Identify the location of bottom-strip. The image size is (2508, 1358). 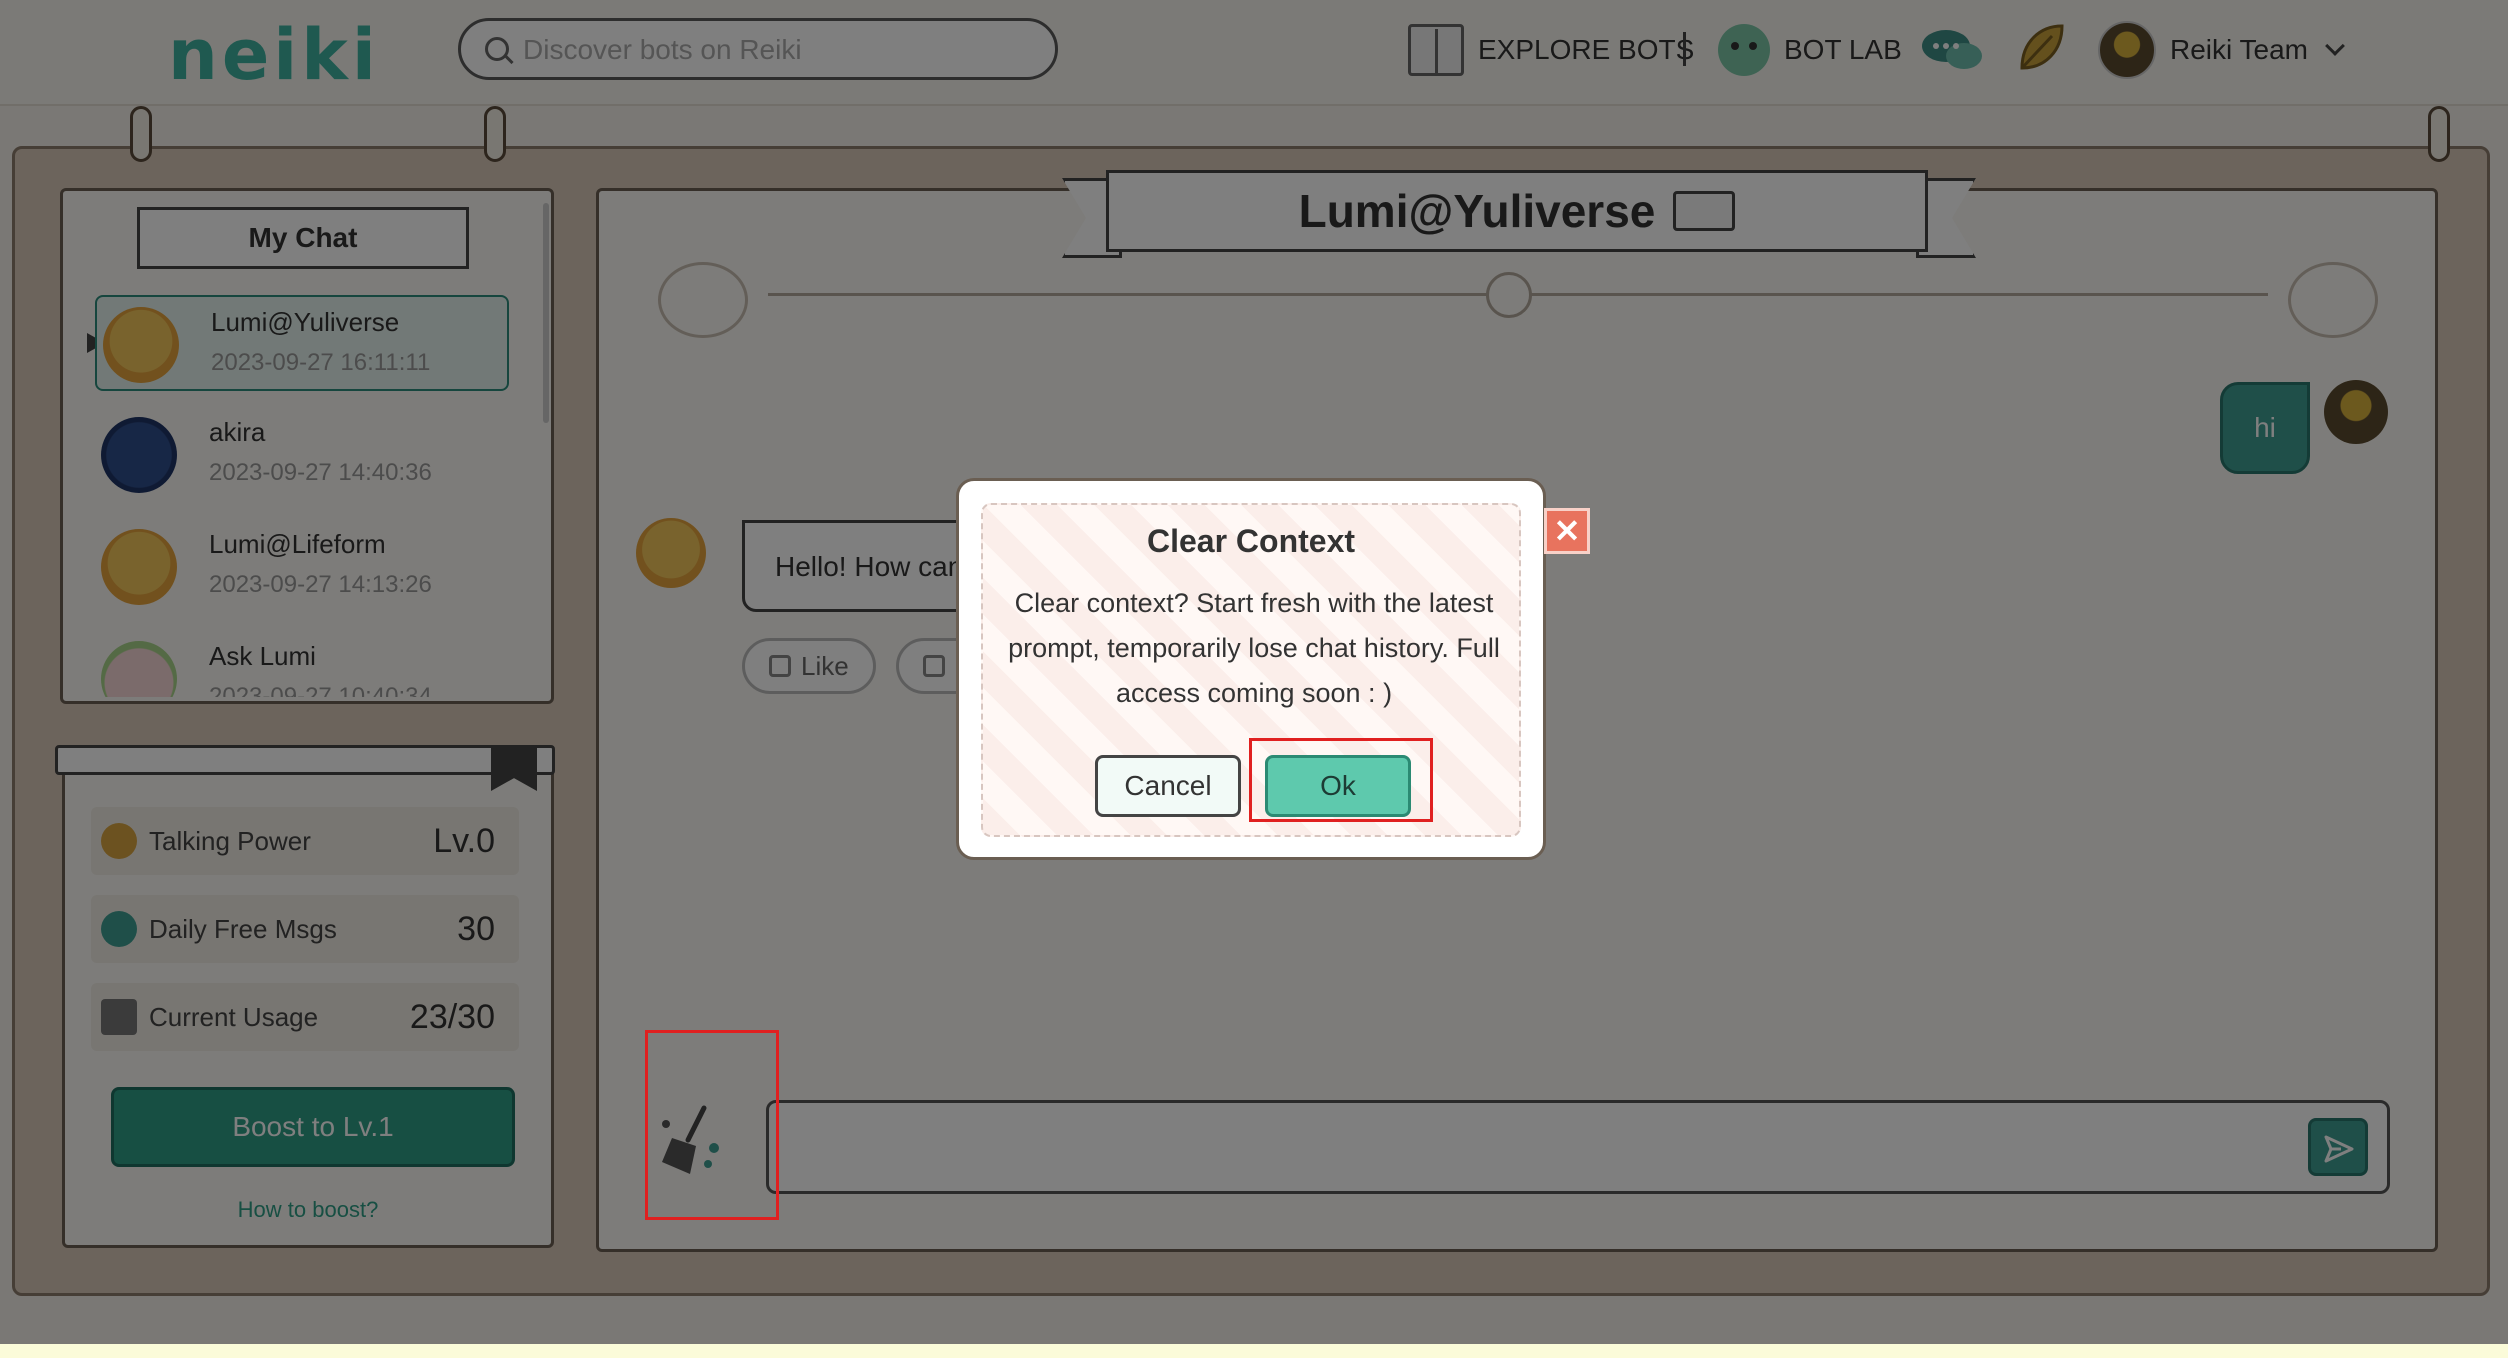
(1254, 1351).